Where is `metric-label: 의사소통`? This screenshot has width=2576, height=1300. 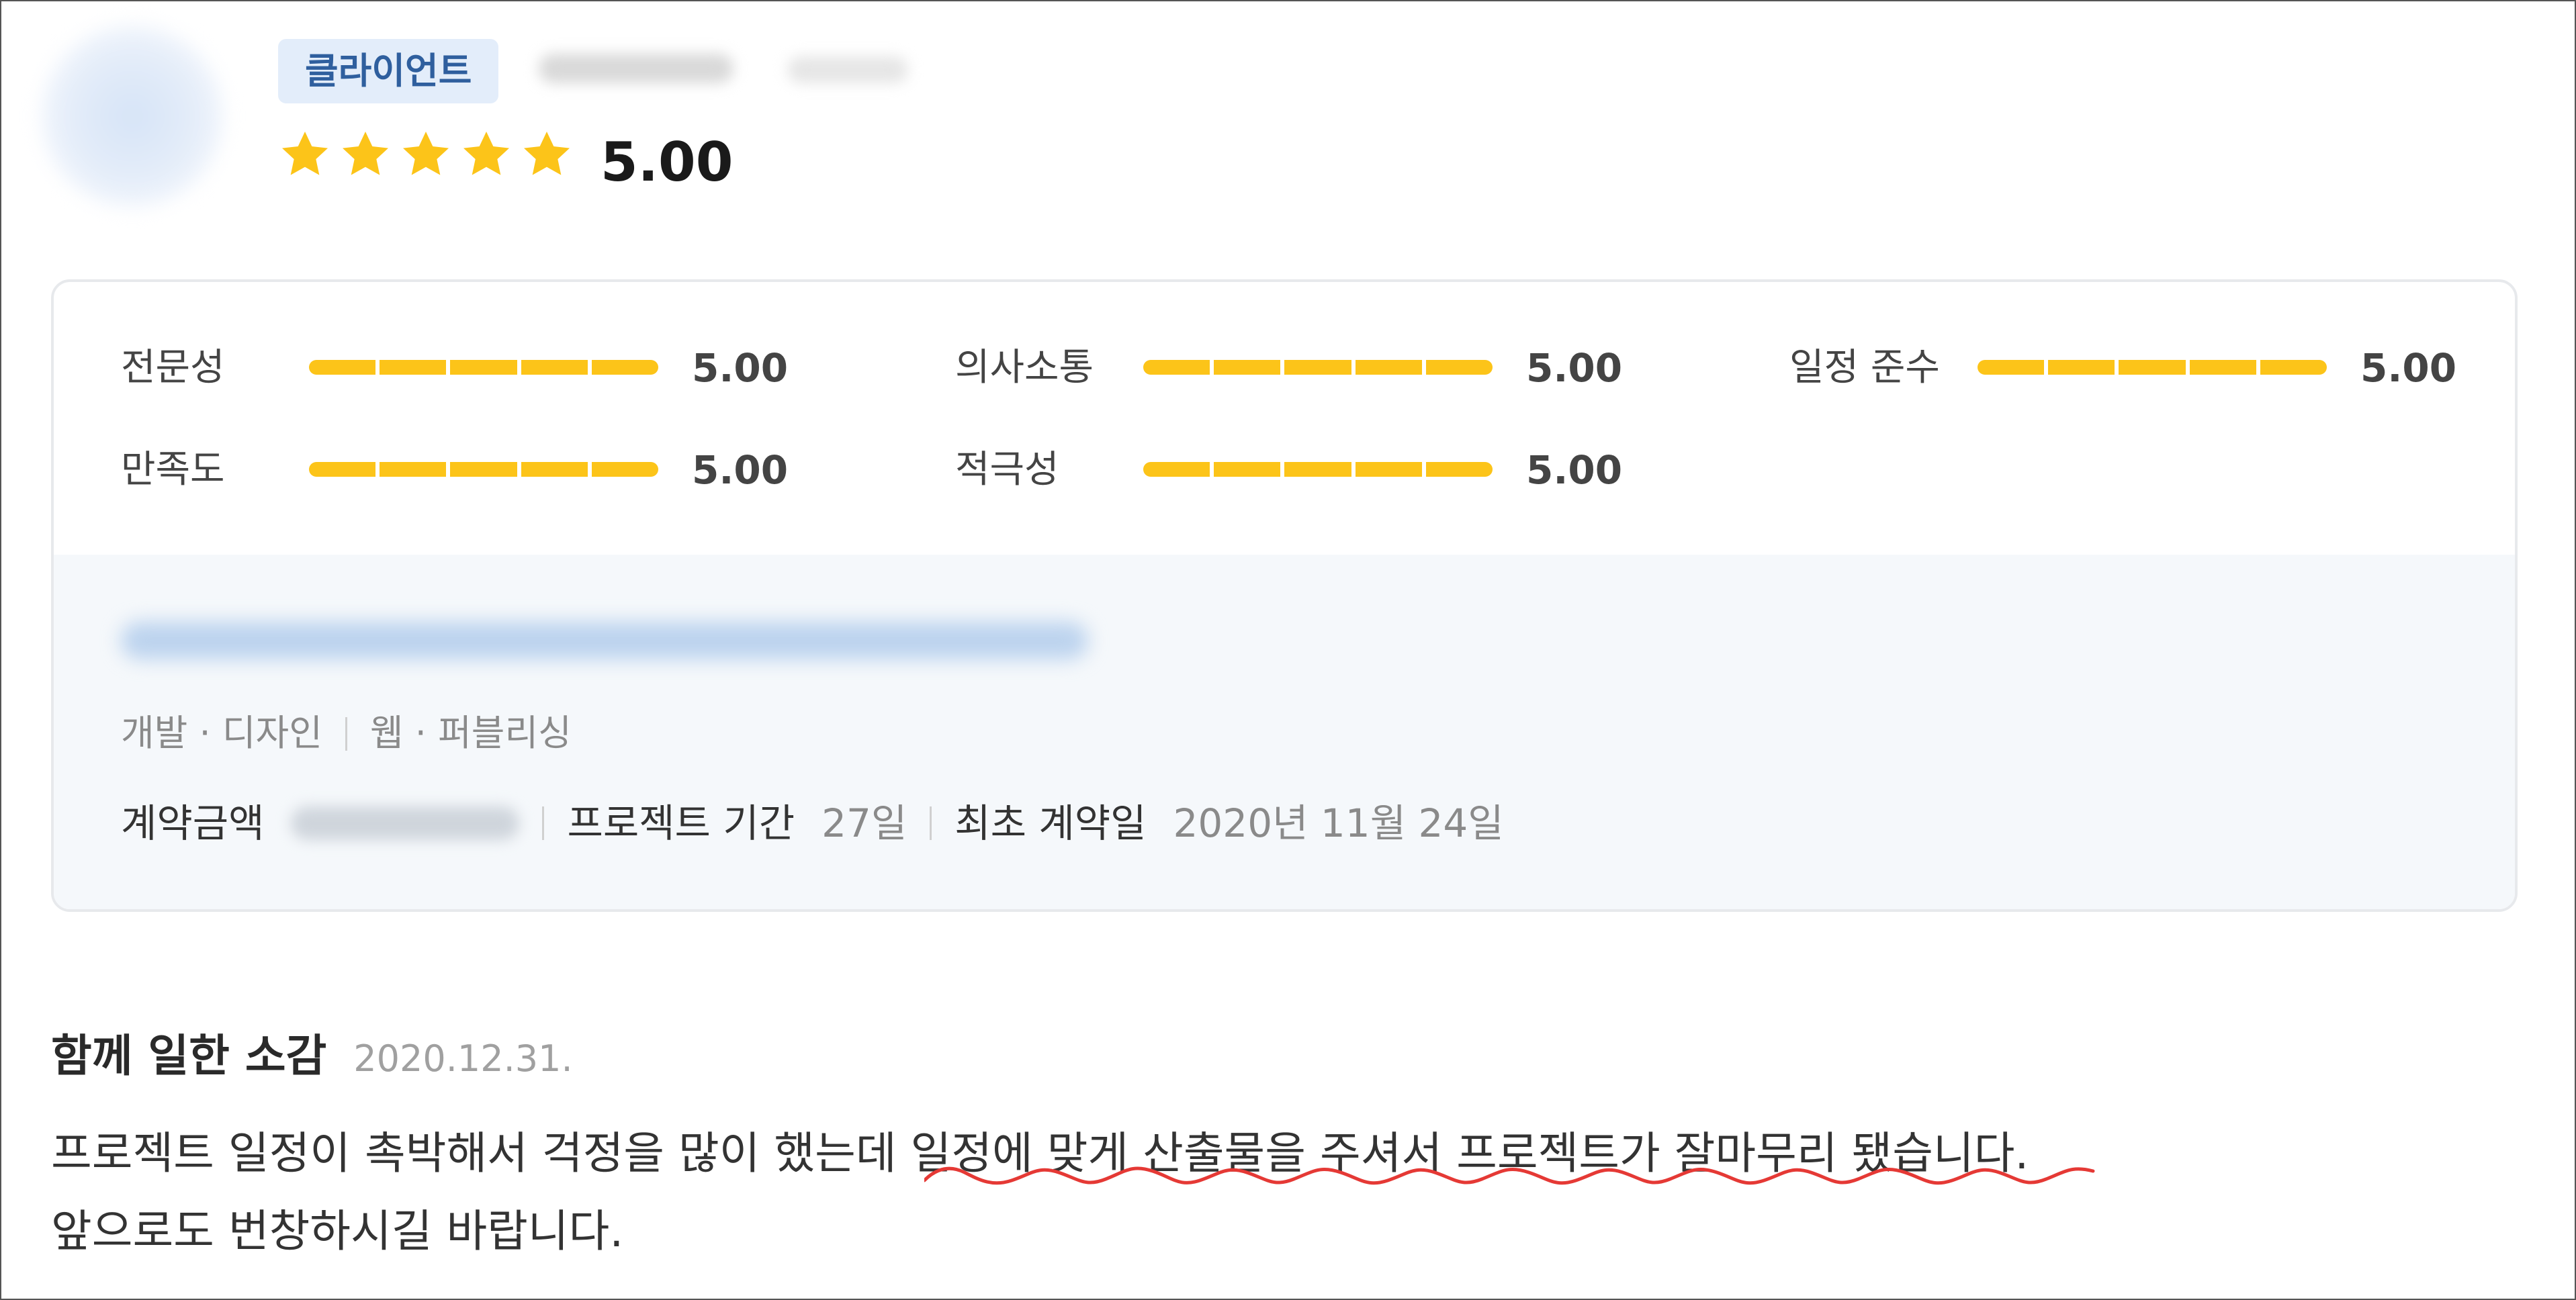
metric-label: 의사소통 is located at coordinates (1024, 367).